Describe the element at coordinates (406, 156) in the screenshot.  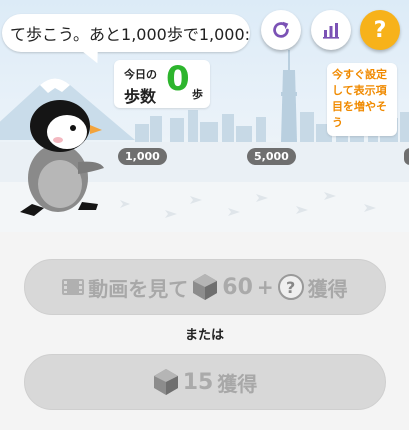
I see `distance-marker-partial` at that location.